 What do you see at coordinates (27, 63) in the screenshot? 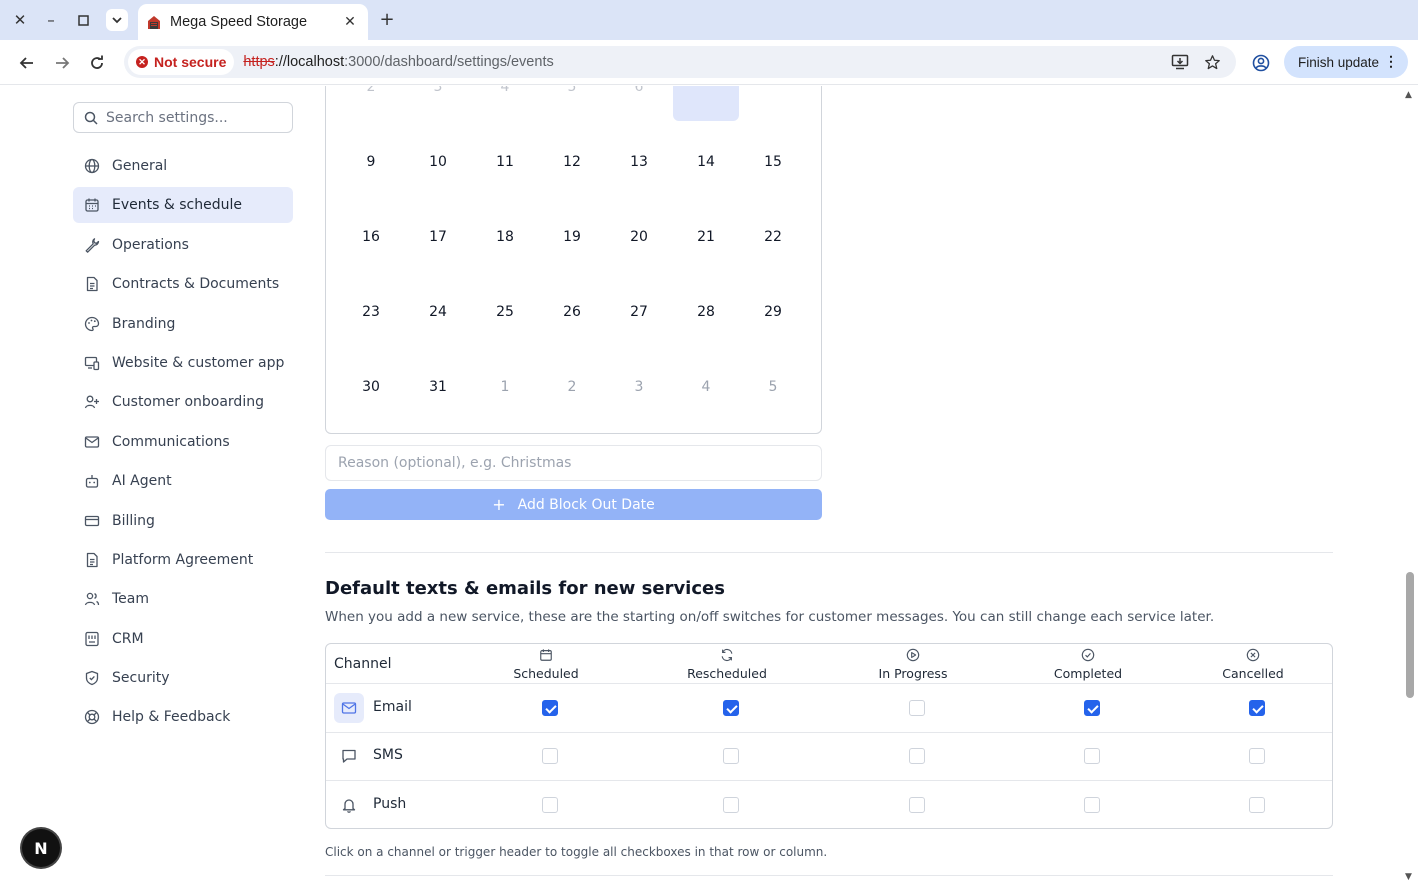
I see `back-arrow-icon` at bounding box center [27, 63].